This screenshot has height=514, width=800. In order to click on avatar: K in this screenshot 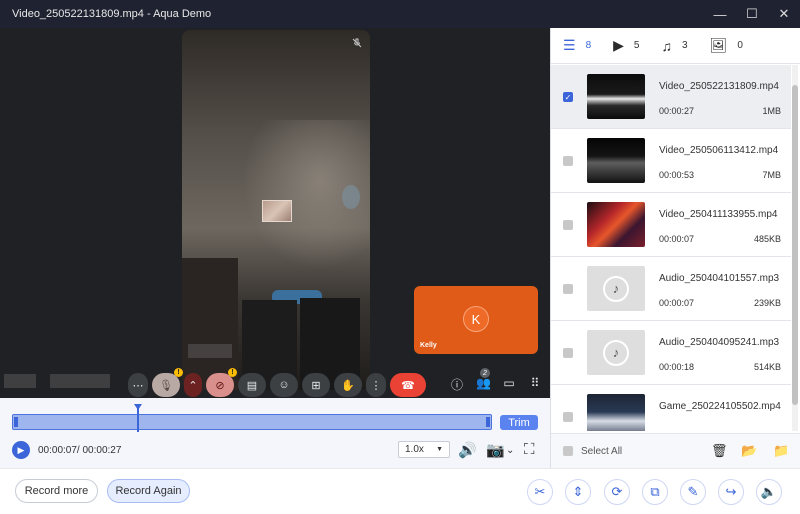, I will do `click(476, 319)`.